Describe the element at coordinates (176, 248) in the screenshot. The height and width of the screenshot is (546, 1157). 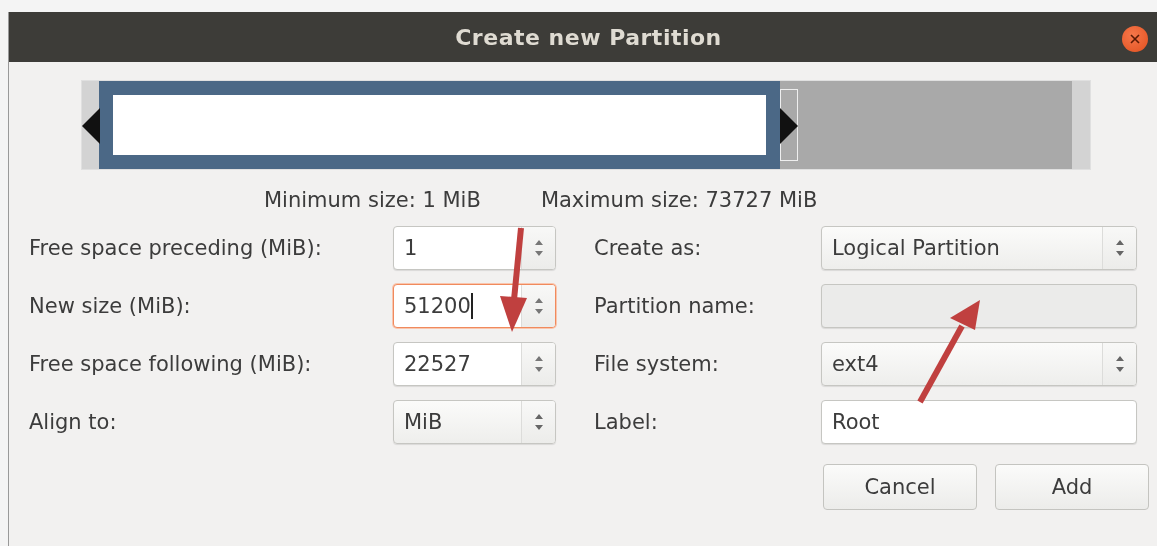
I see `field-label: Free space preceding (MiB):` at that location.